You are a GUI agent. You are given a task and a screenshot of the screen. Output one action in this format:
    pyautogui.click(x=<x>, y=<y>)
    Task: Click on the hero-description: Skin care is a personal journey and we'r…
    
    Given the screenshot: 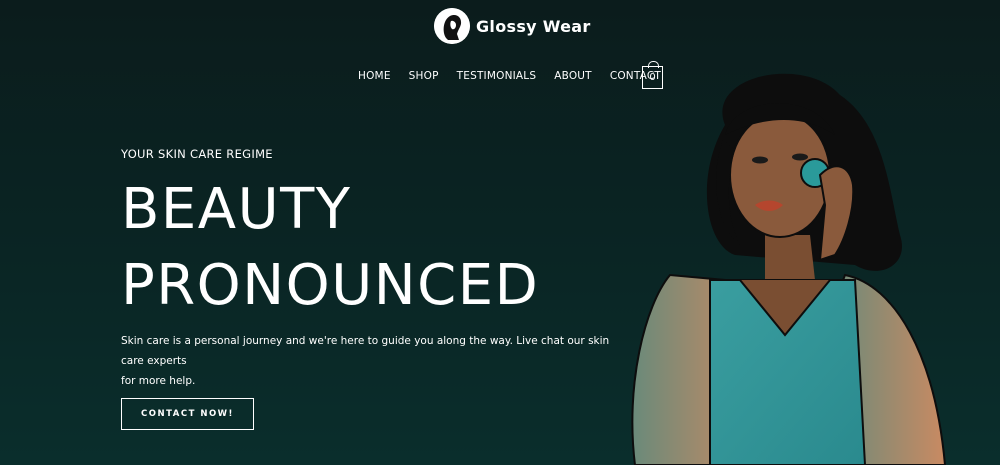 What is the action you would take?
    pyautogui.click(x=376, y=361)
    